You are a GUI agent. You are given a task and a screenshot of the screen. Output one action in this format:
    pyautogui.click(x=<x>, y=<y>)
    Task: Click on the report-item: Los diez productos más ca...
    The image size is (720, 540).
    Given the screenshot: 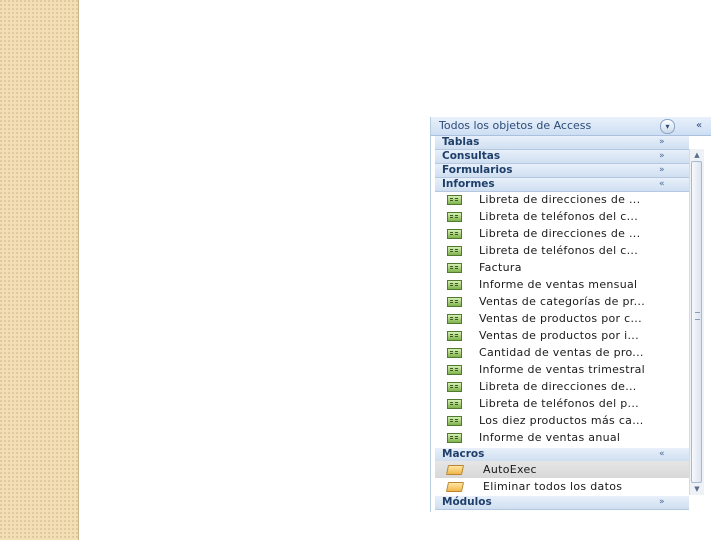 What is the action you would take?
    pyautogui.click(x=562, y=420)
    